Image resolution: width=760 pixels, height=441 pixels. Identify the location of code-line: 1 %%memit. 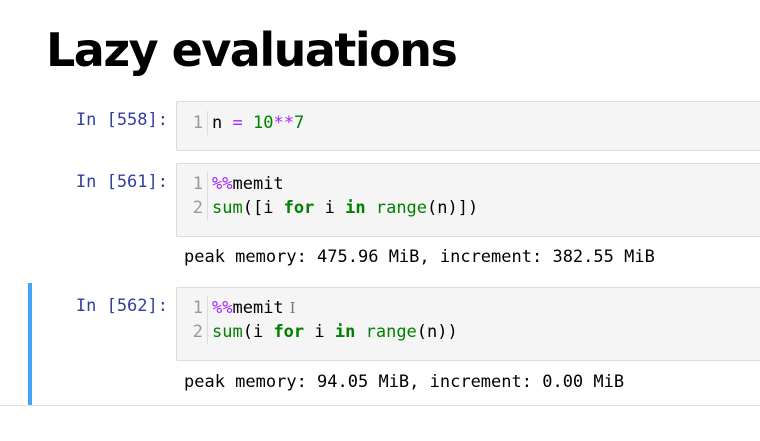
(468, 184).